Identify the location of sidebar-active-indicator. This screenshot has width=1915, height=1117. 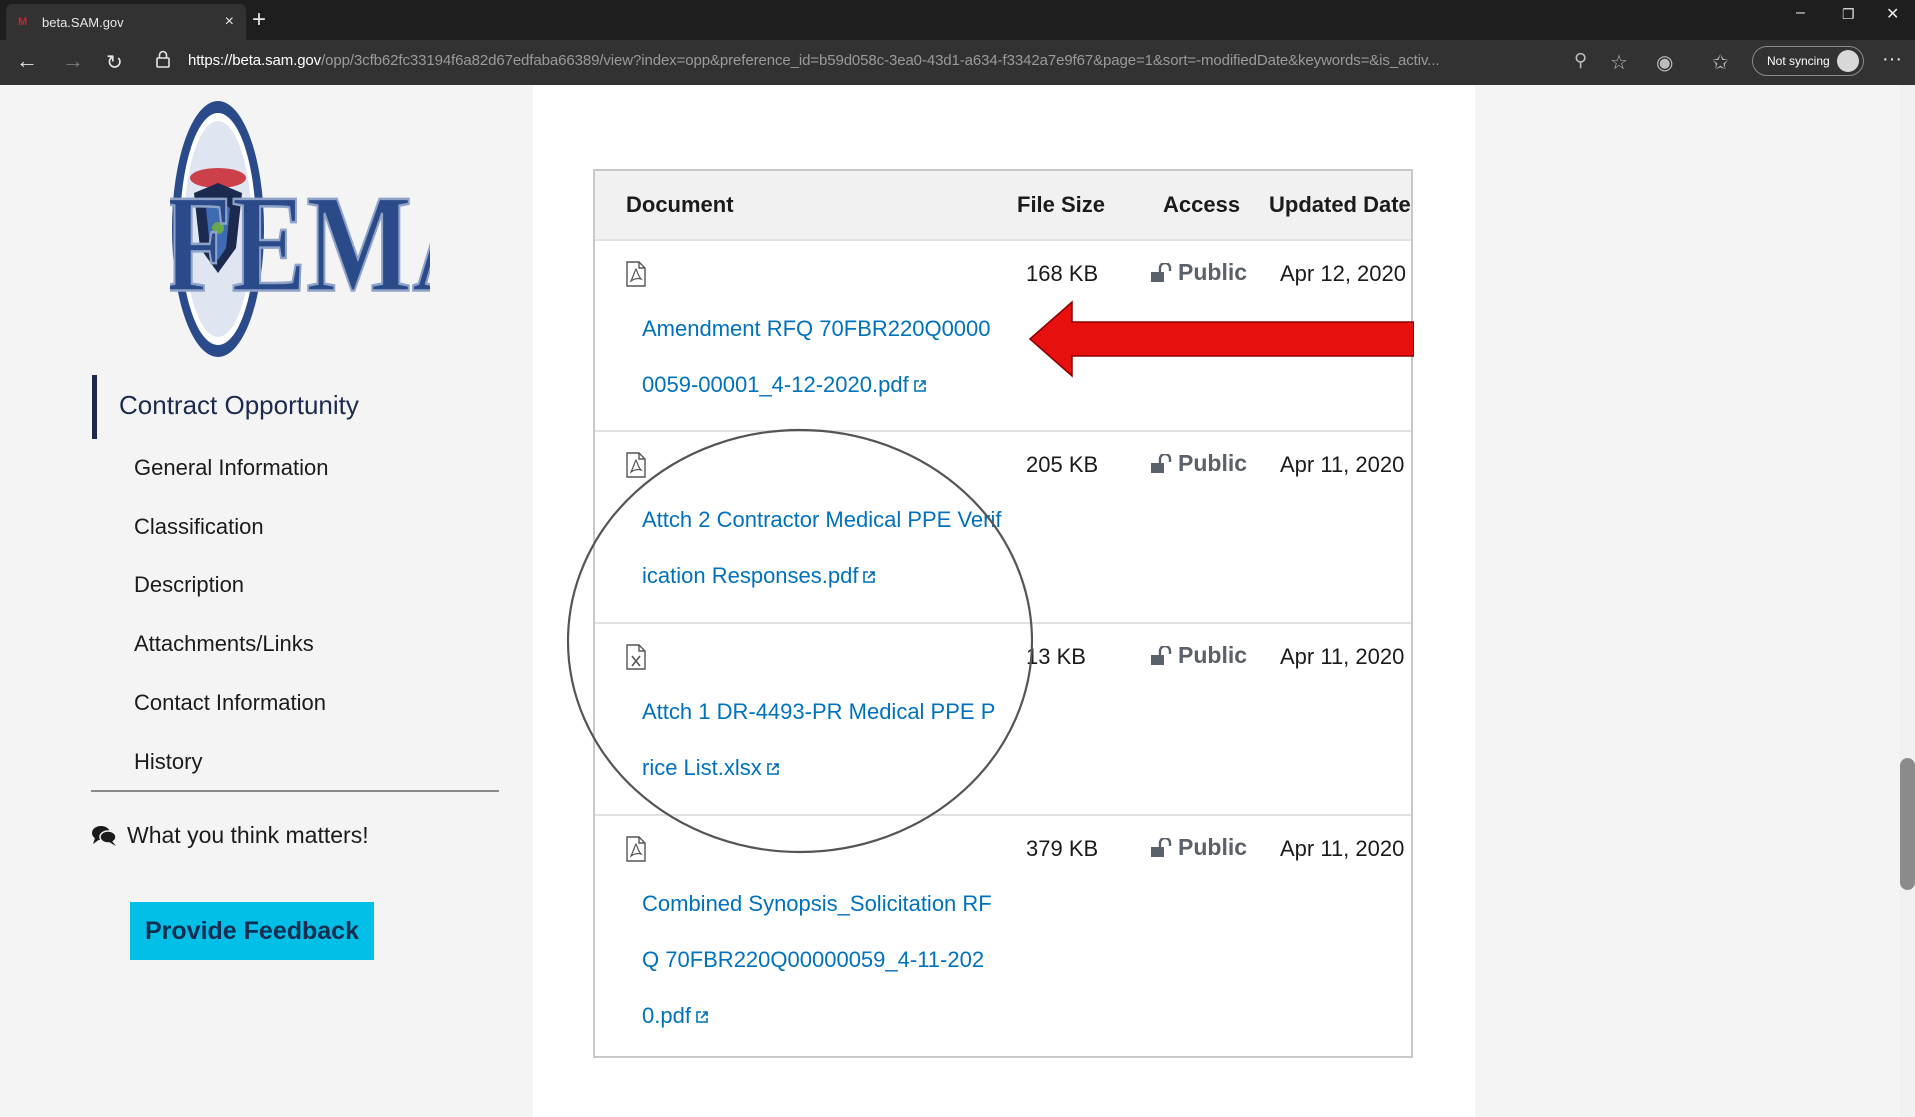
(94, 407).